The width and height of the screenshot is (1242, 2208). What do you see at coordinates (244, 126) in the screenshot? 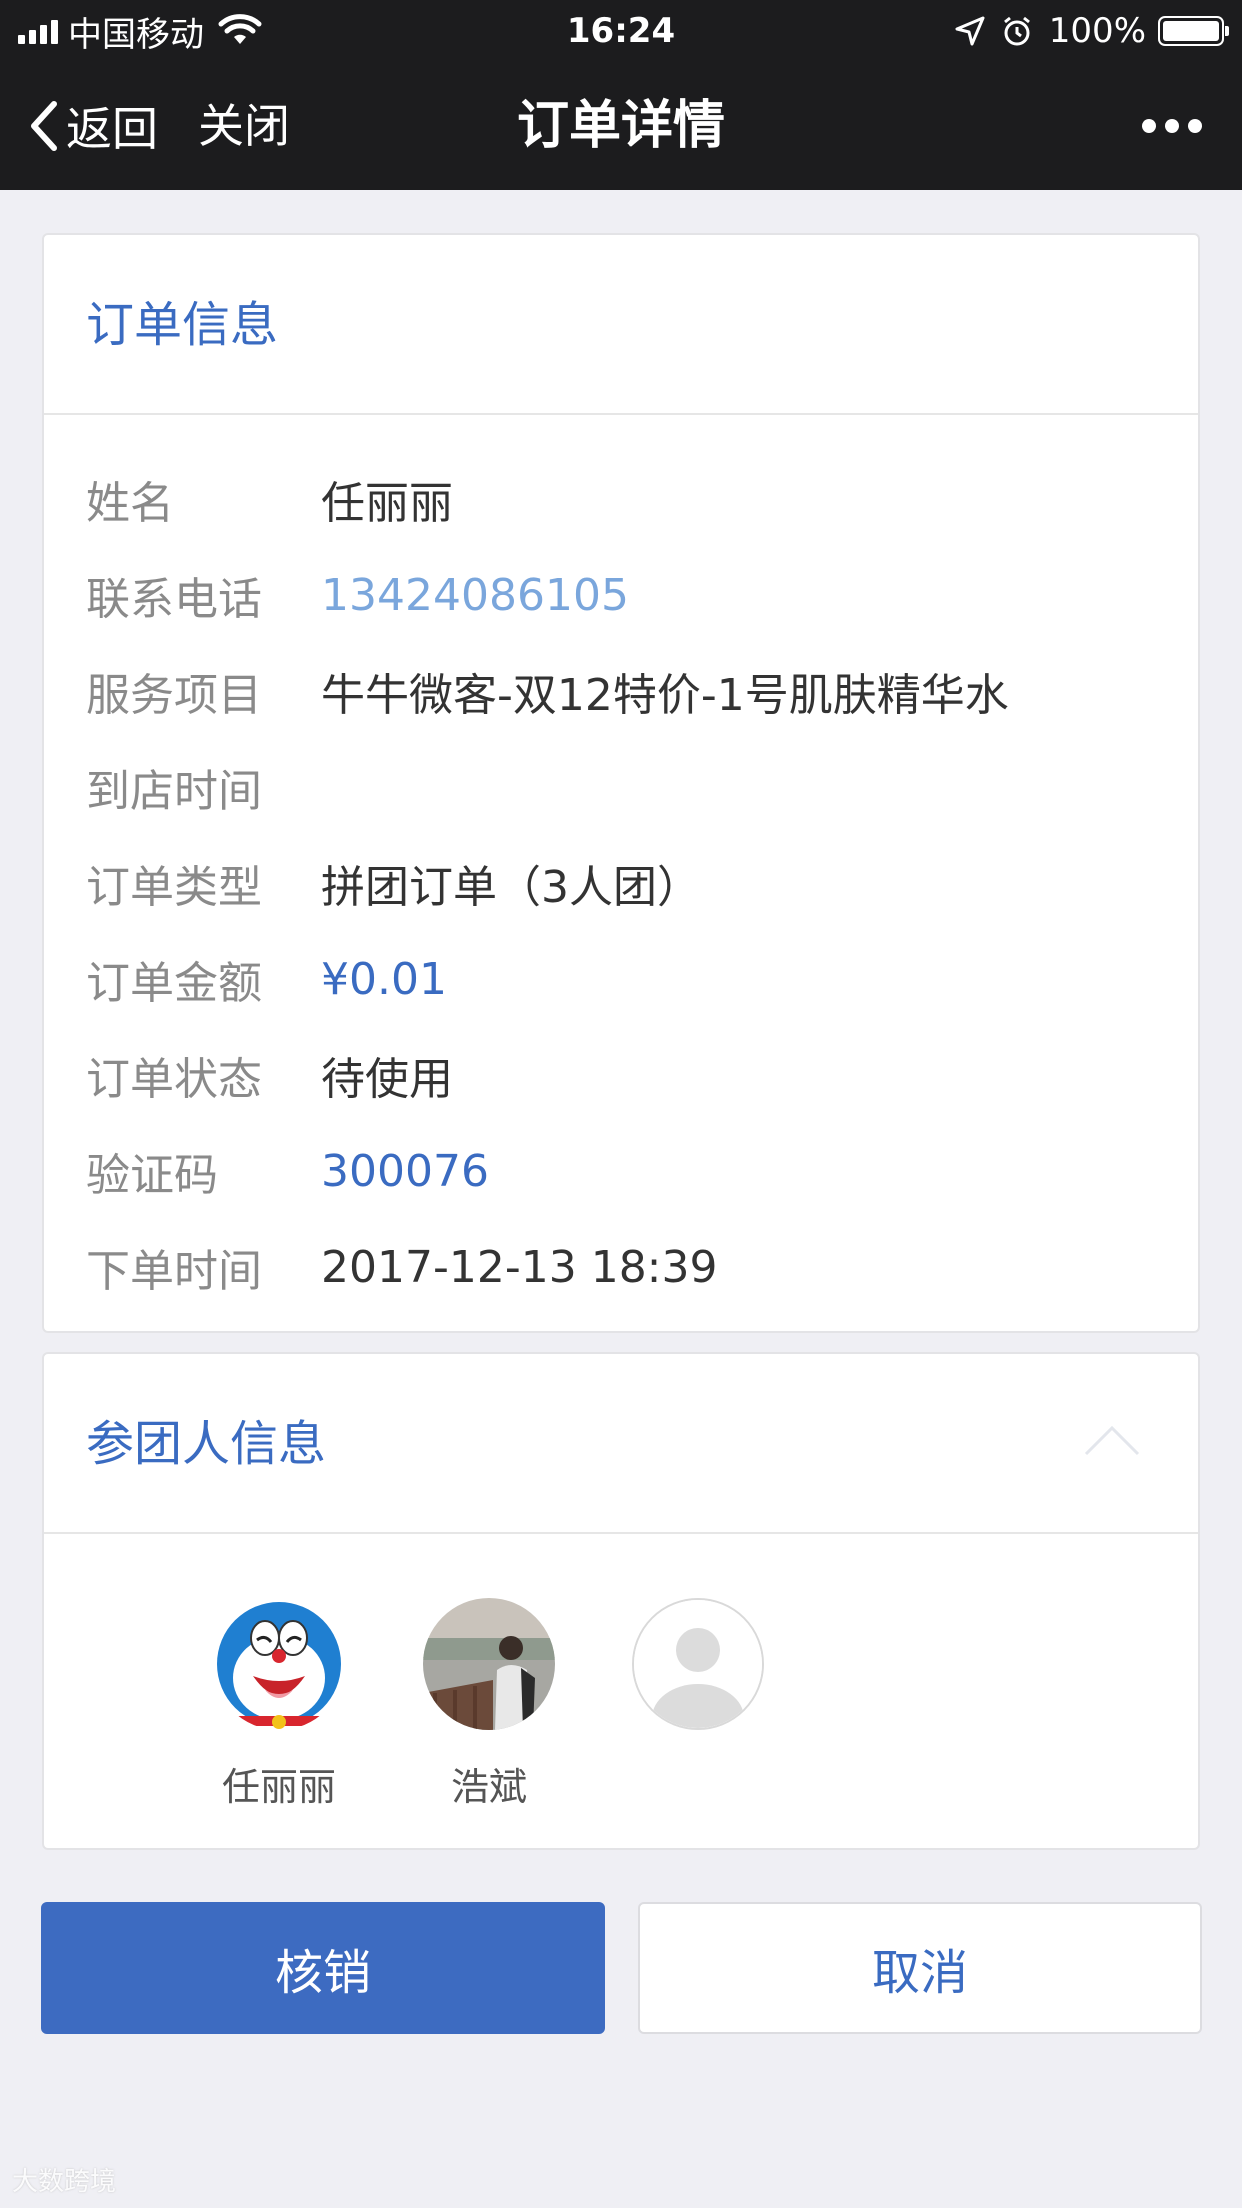
I see `close-button: 关闭` at bounding box center [244, 126].